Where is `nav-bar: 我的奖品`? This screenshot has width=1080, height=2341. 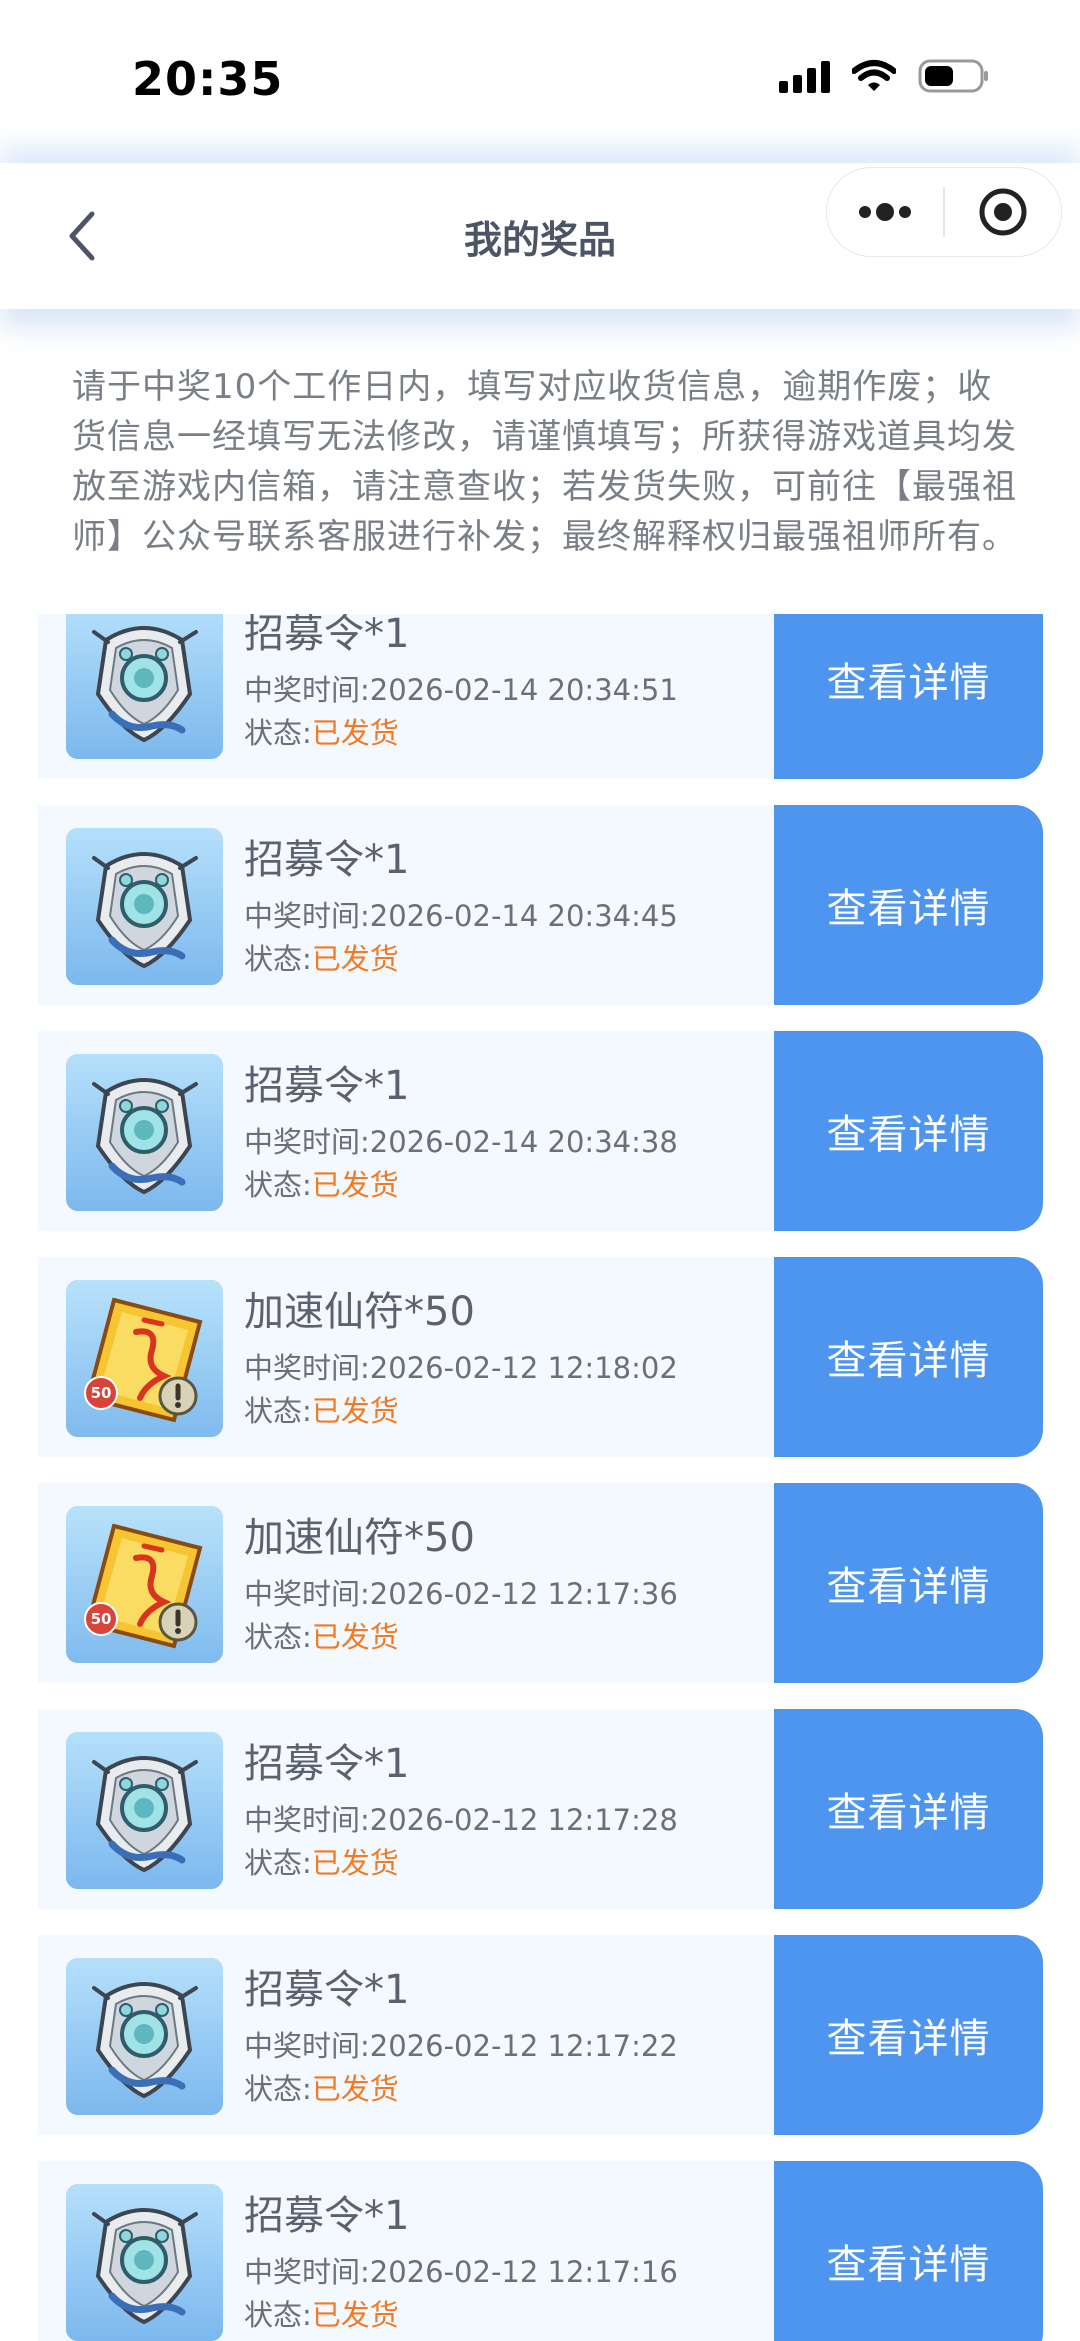
nav-bar: 我的奖品 is located at coordinates (540, 236).